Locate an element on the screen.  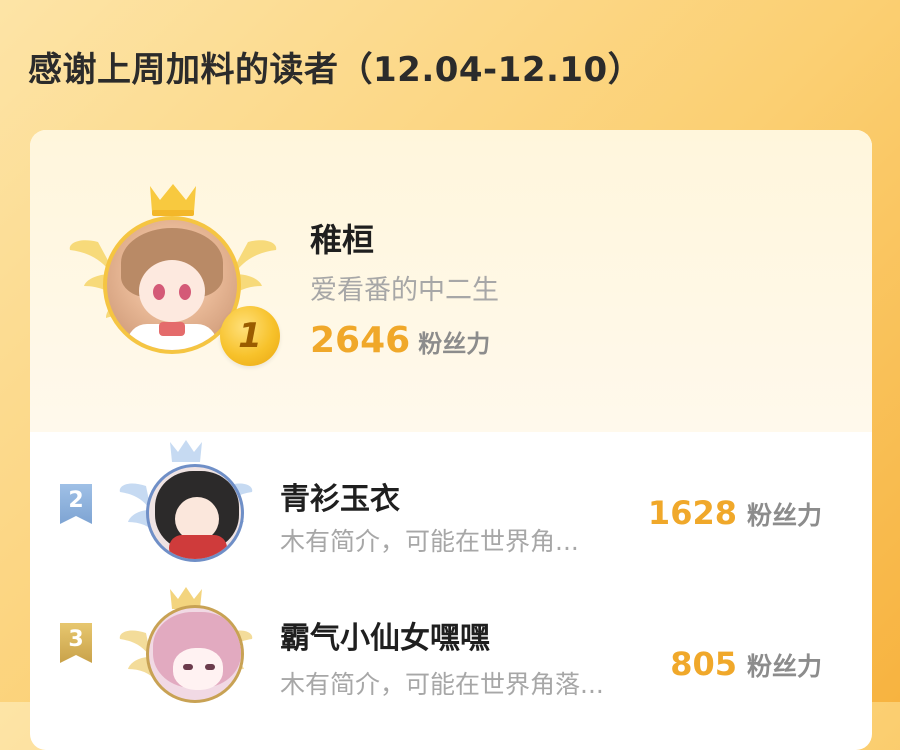
score: 805 粉丝力 is located at coordinates (746, 664).